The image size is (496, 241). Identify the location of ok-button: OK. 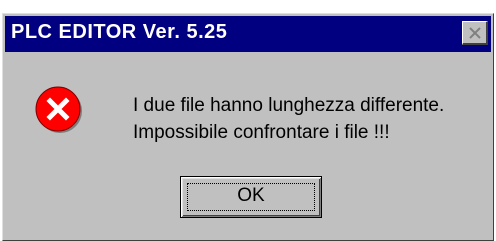
(251, 197).